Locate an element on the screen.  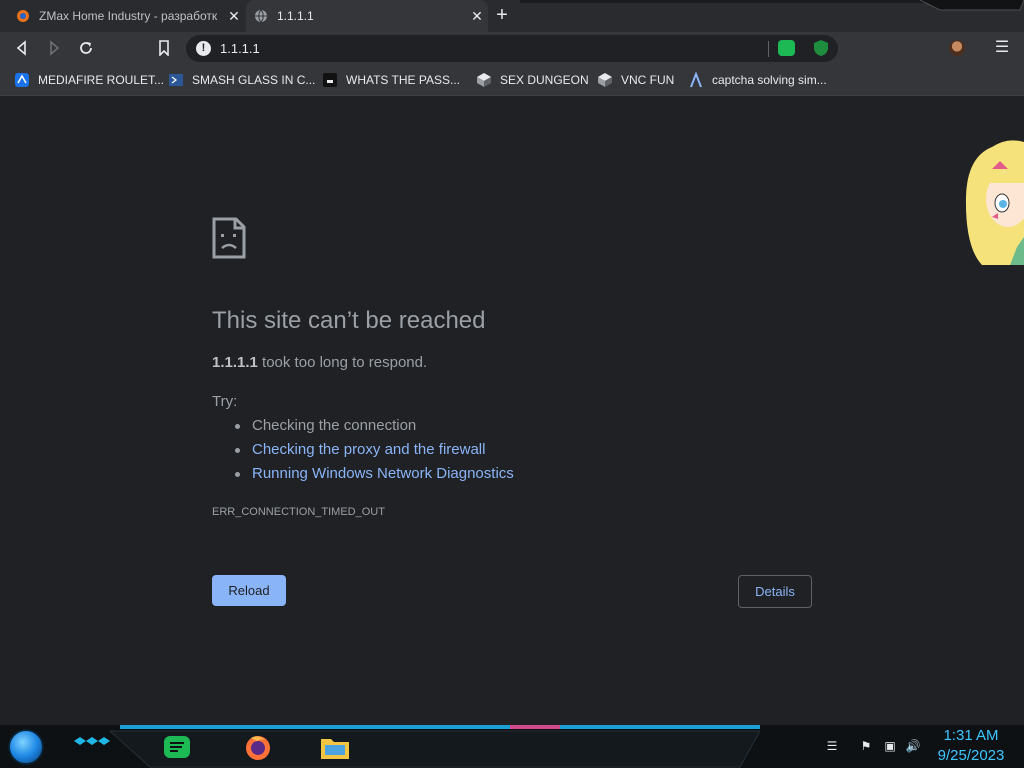
error-host: 1.1.1.1 is located at coordinates (235, 362).